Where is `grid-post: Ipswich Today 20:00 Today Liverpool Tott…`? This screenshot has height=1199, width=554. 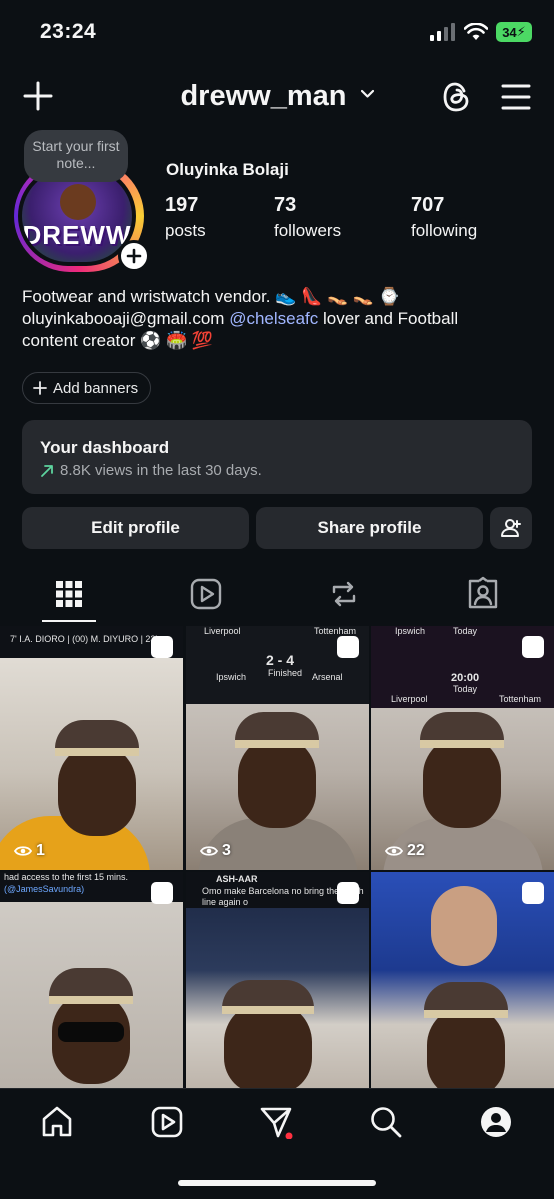 grid-post: Ipswich Today 20:00 Today Liverpool Tott… is located at coordinates (462, 748).